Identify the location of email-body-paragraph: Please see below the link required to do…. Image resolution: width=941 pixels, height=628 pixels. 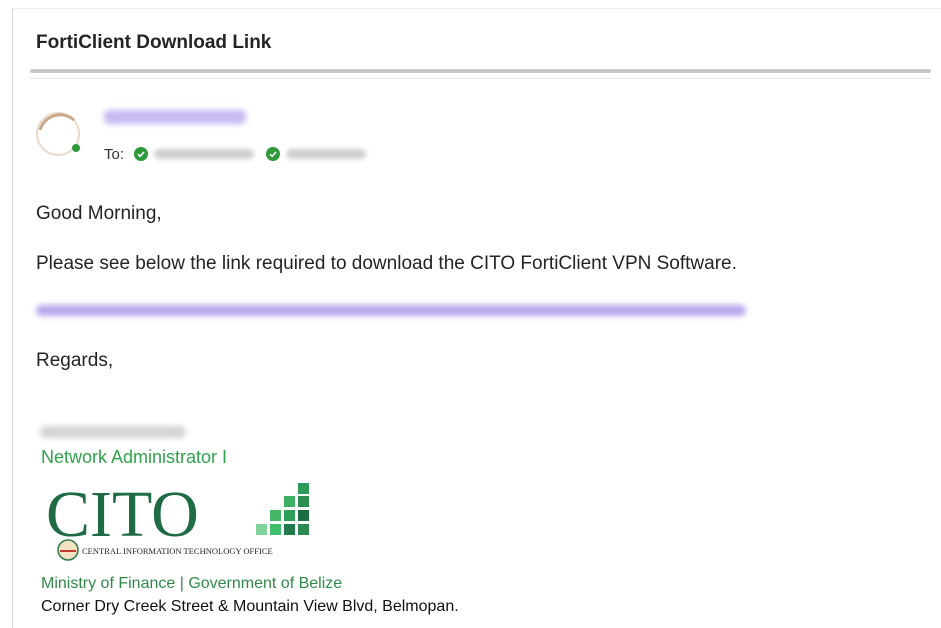
(386, 263).